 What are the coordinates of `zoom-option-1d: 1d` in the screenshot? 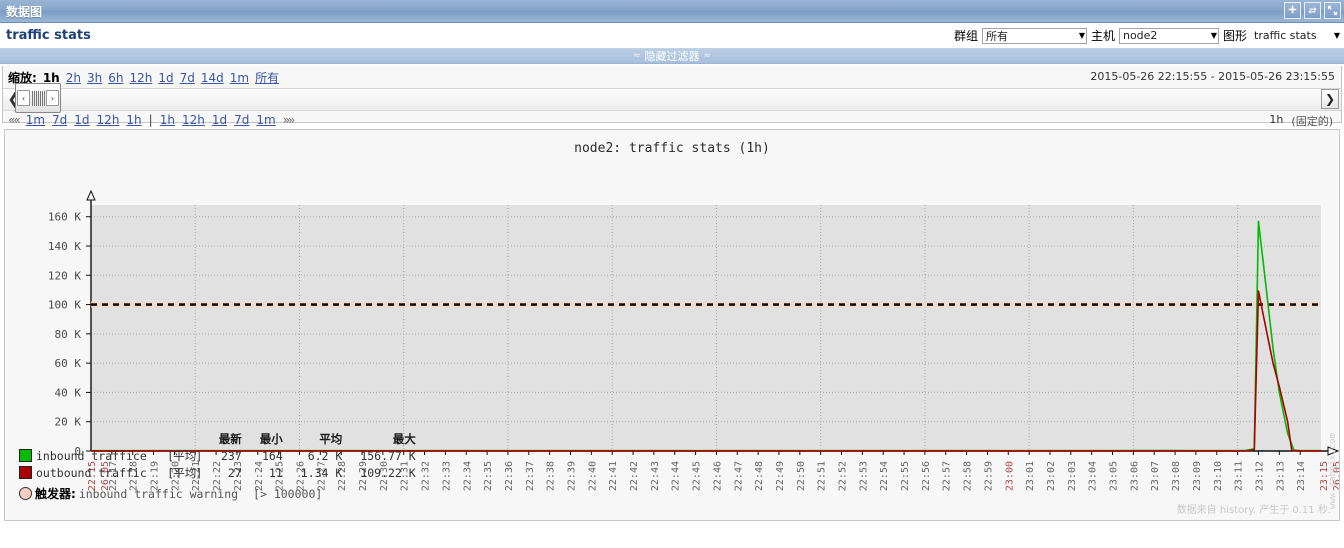 It's located at (165, 78).